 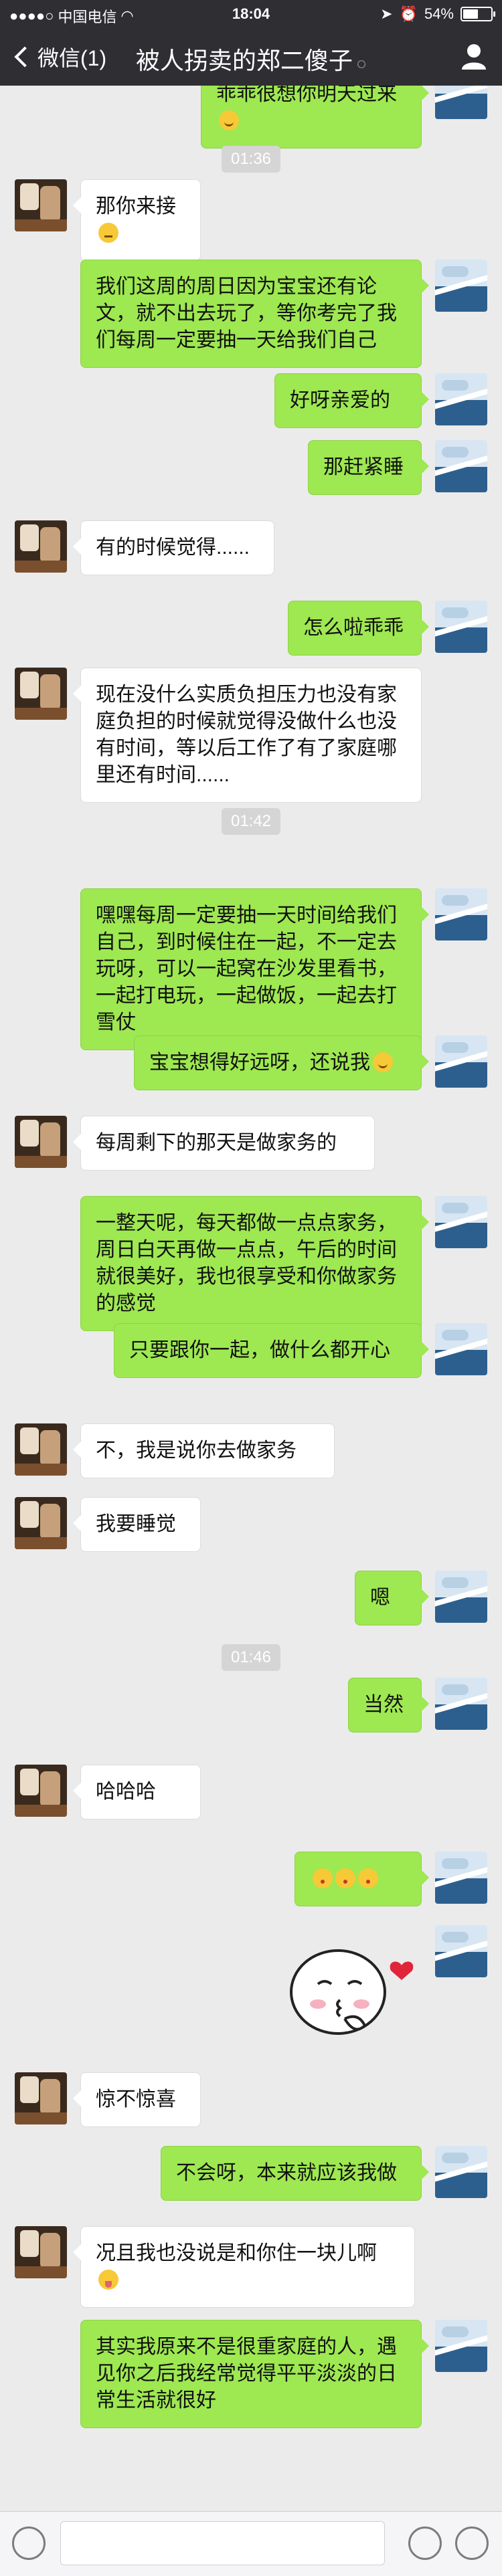 I want to click on input-bar, so click(x=251, y=2543).